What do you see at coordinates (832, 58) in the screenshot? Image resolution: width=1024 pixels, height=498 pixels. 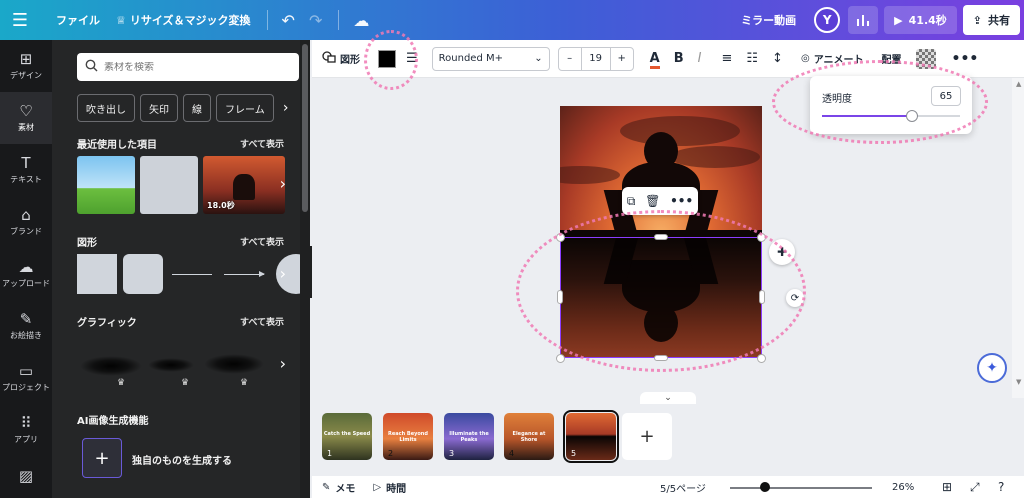 I see `animate-button: ◎ アニメート` at bounding box center [832, 58].